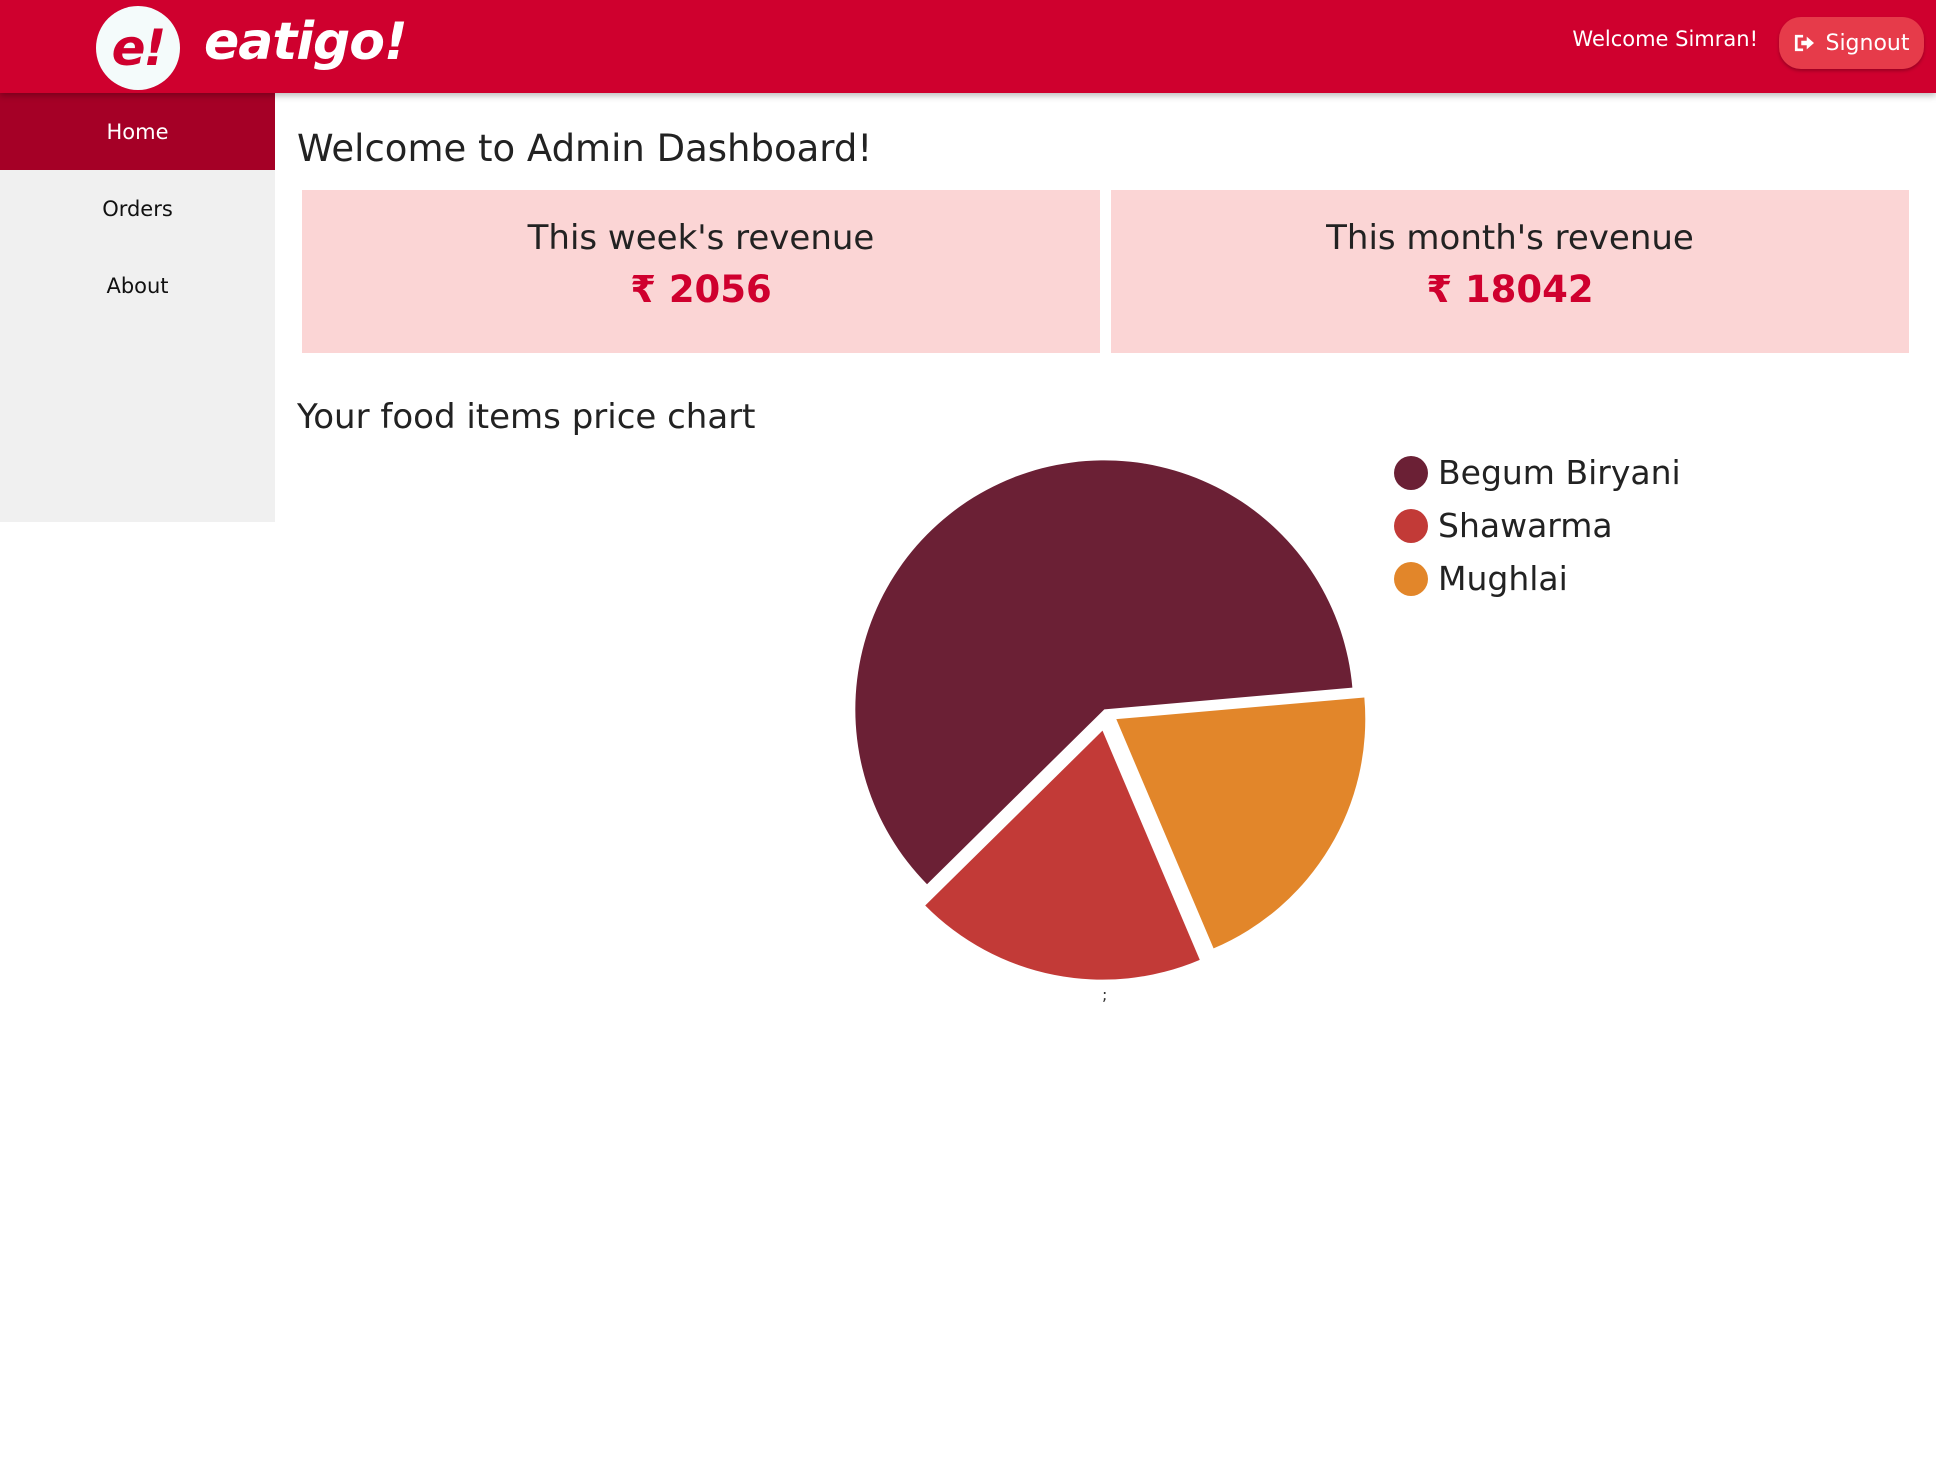  What do you see at coordinates (1510, 289) in the screenshot?
I see `card-value: ₹ 18042` at bounding box center [1510, 289].